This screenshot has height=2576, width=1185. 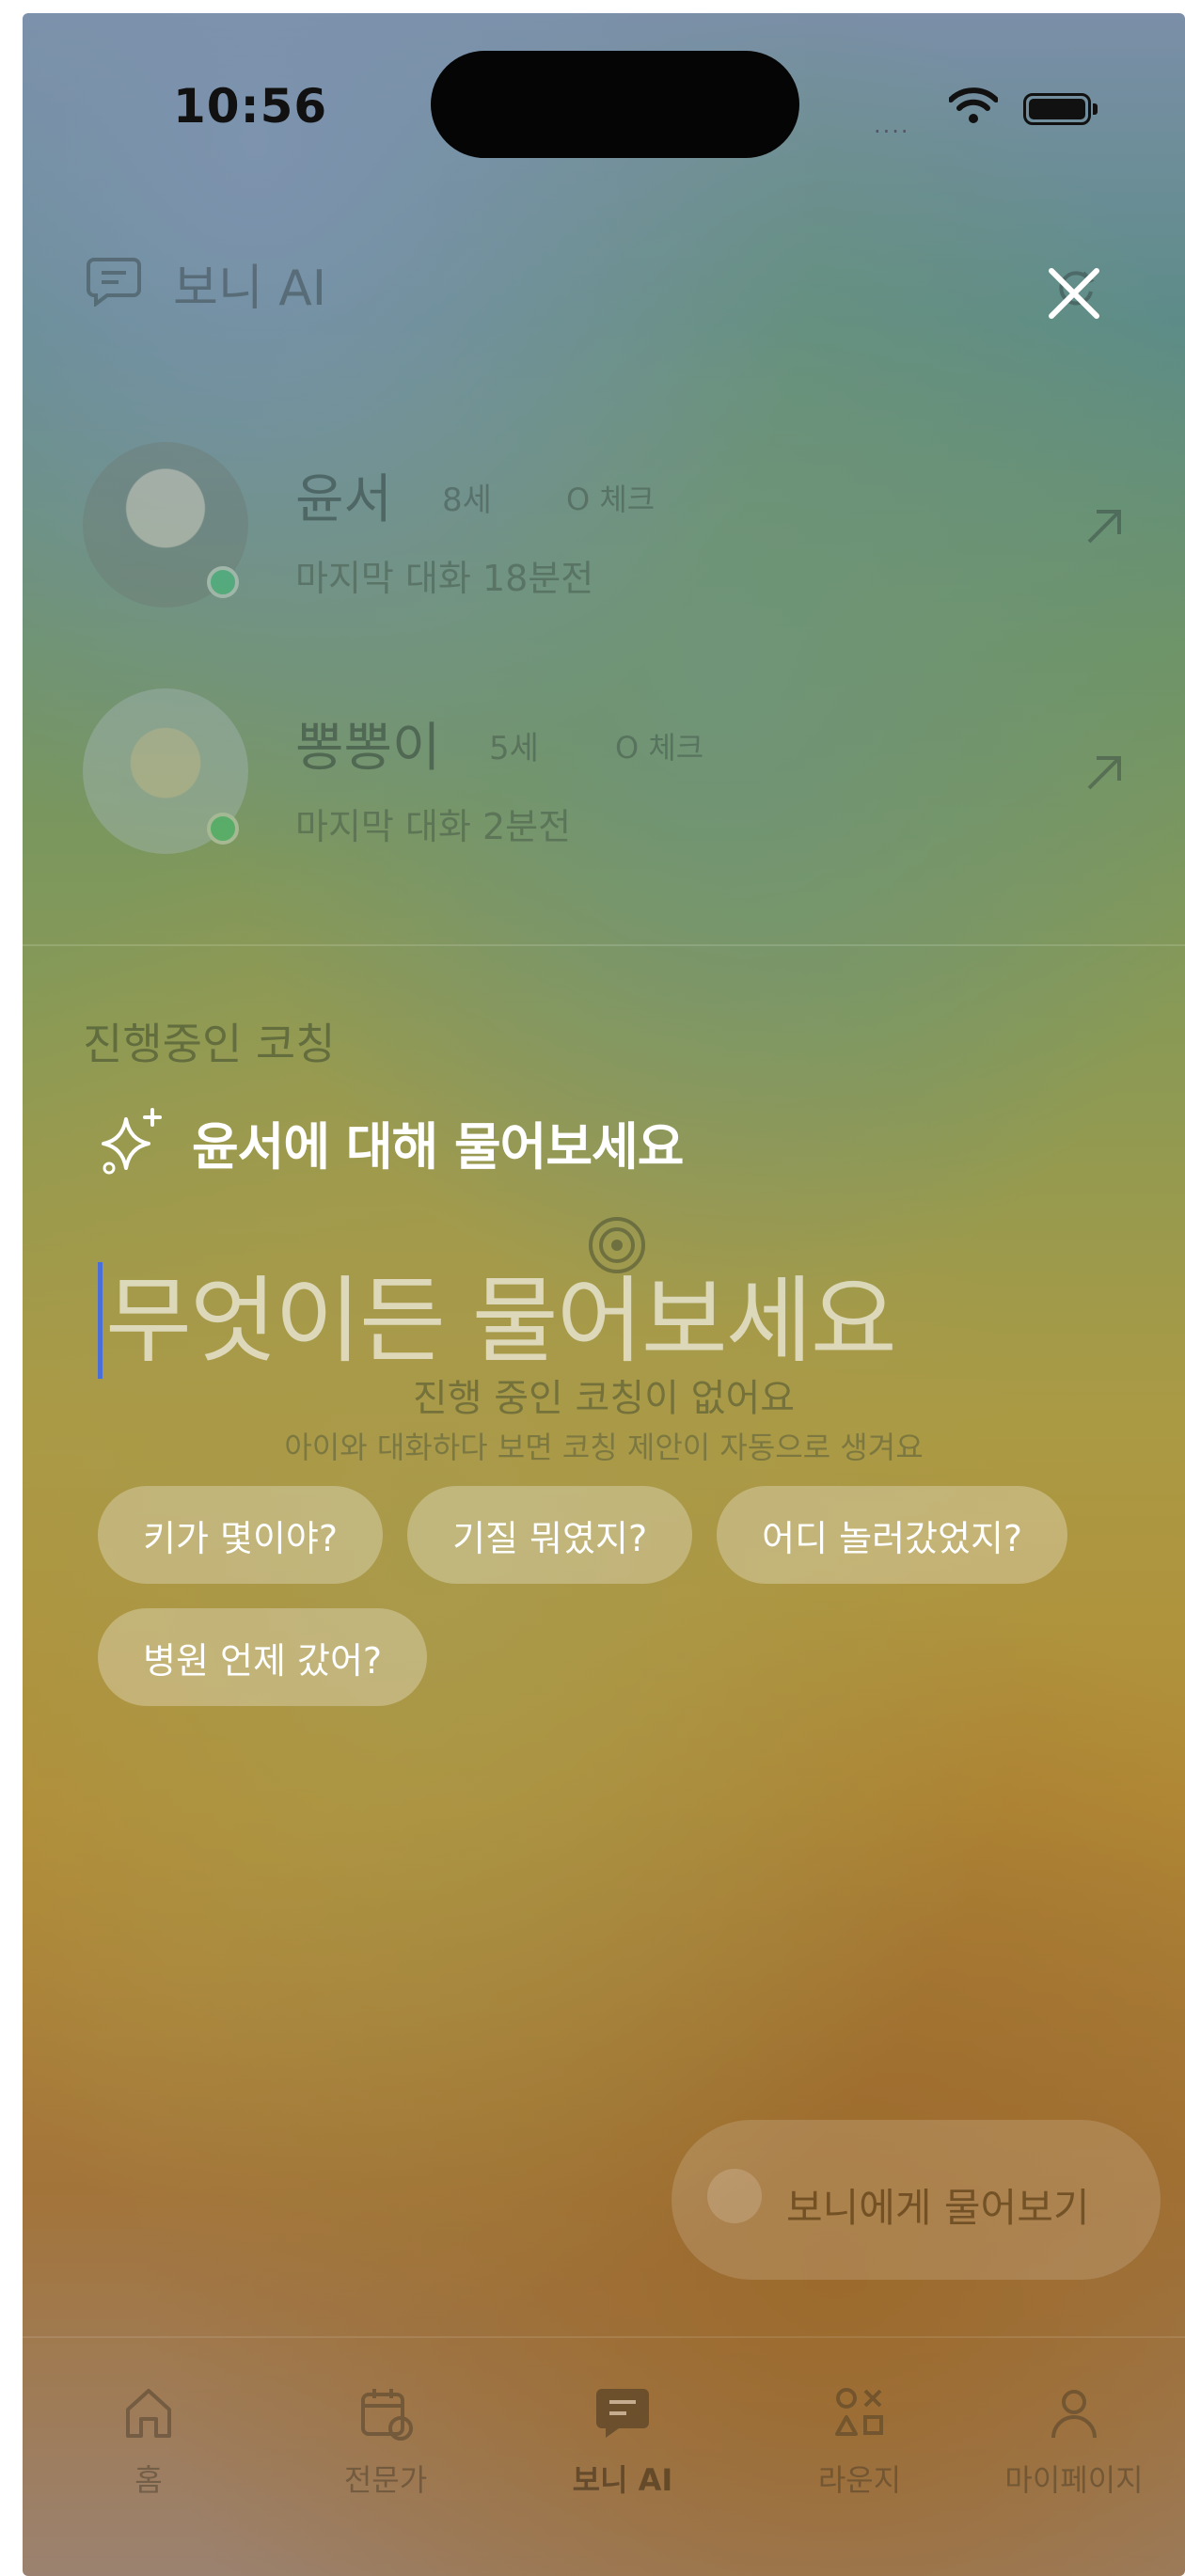 What do you see at coordinates (263, 1657) in the screenshot?
I see `suggestion-chip: 병원 언제 갔어?` at bounding box center [263, 1657].